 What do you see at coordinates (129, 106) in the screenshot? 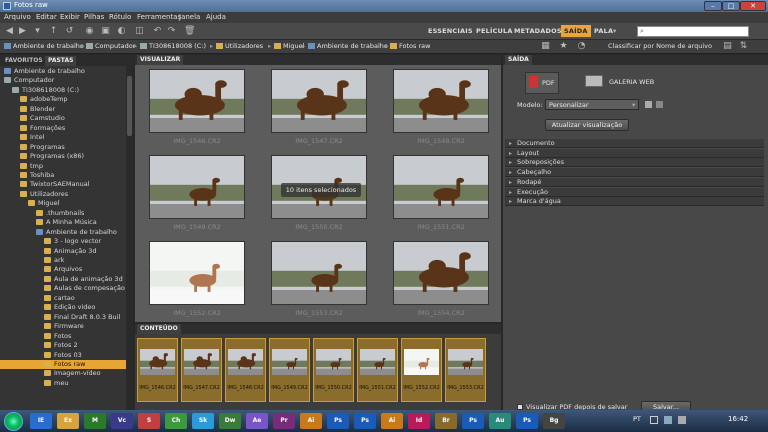
I see `scrollbar-thumb` at bounding box center [129, 106].